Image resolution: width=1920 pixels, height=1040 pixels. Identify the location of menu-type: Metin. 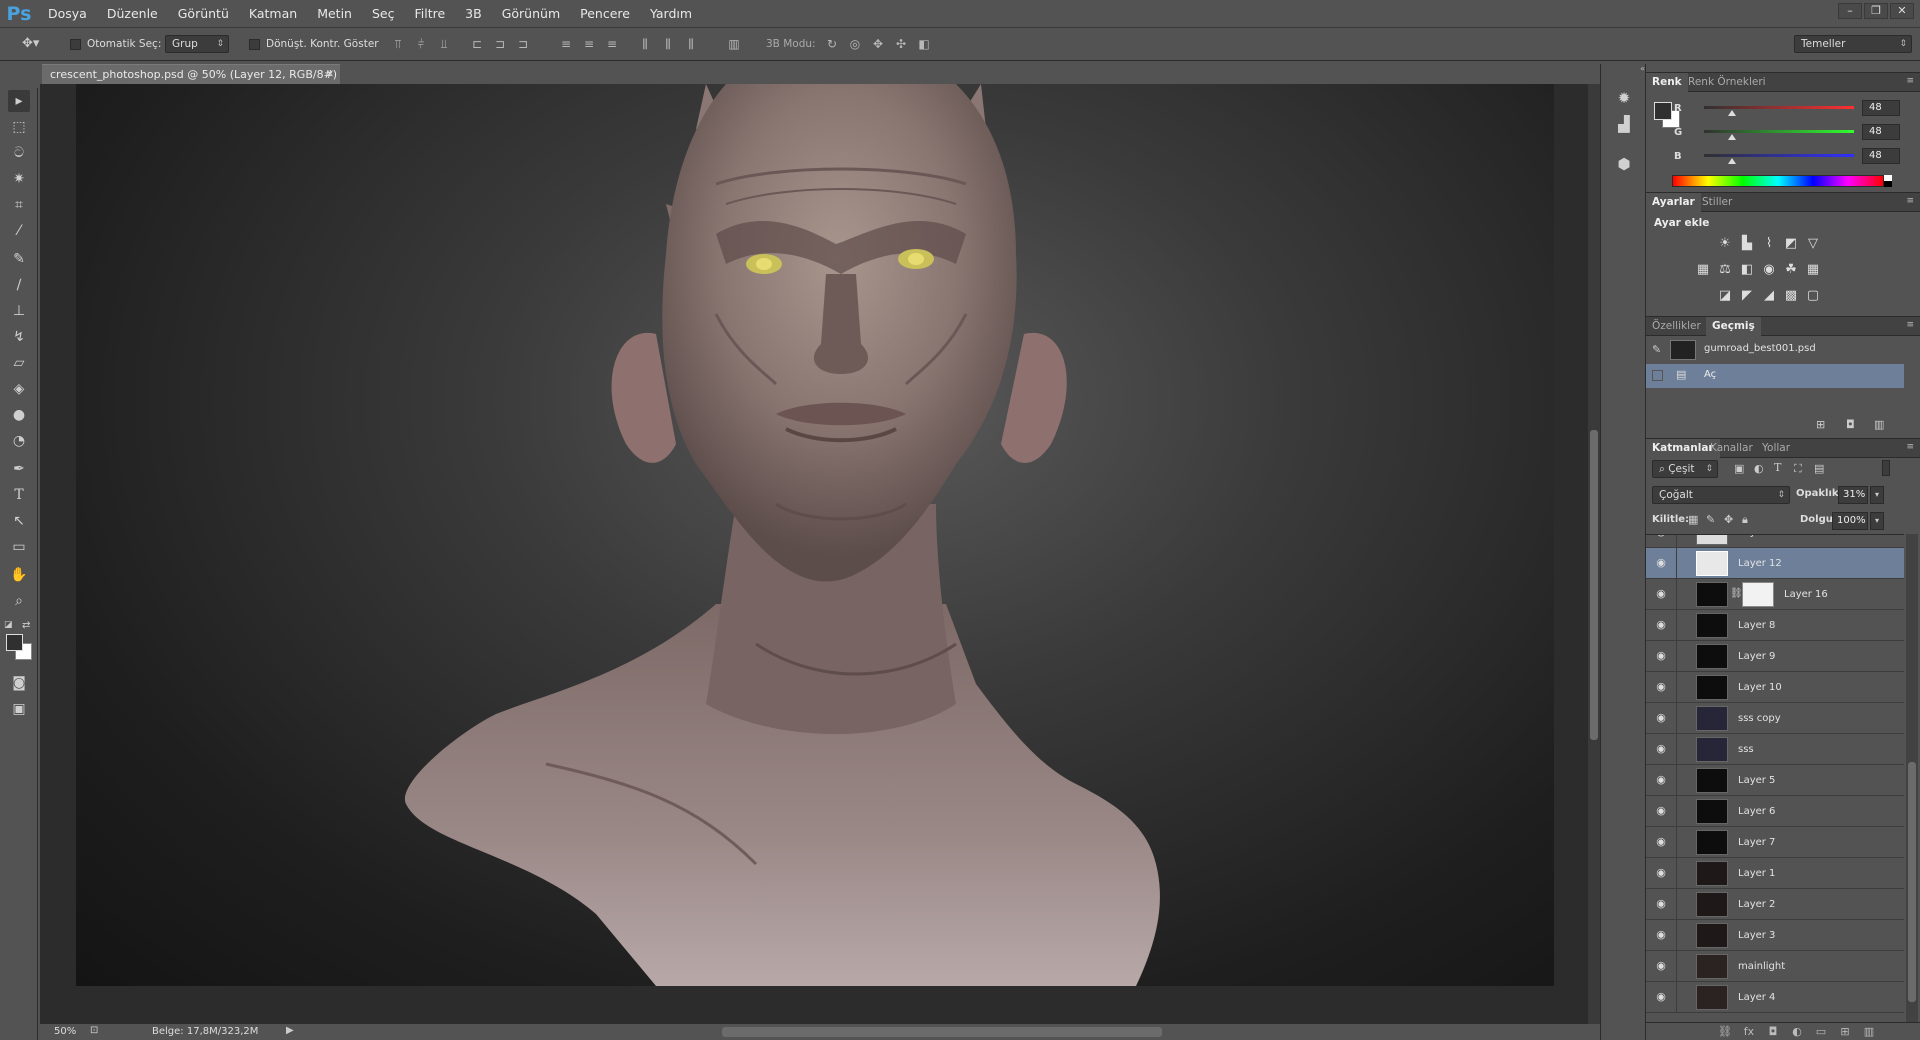
(334, 14).